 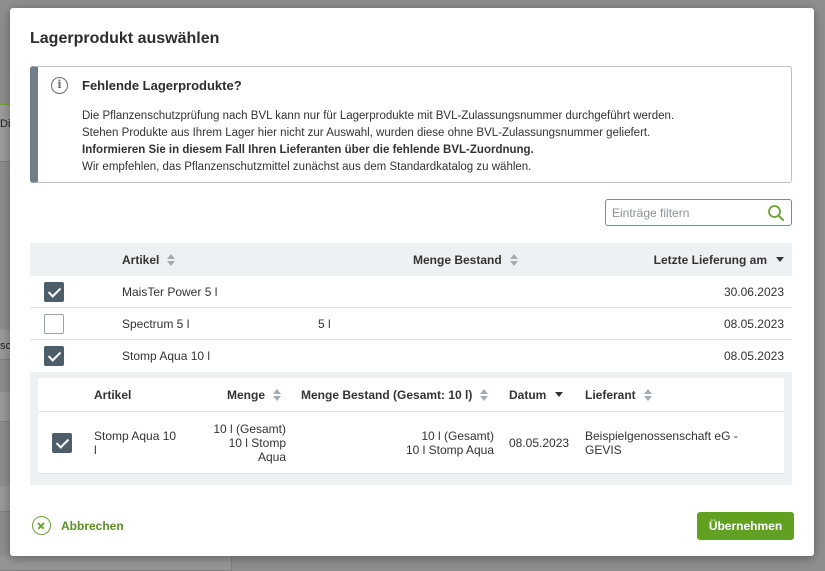 I want to click on table-row: Spectrum 5 l 5 l 08.05.2023, so click(x=411, y=324).